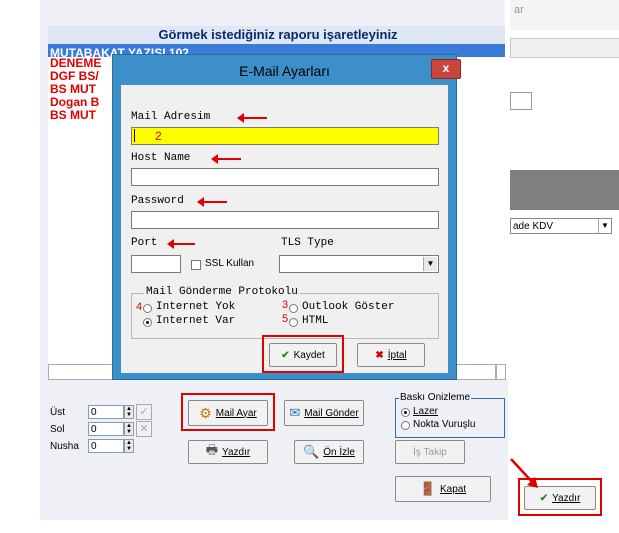 Image resolution: width=619 pixels, height=533 pixels. What do you see at coordinates (139, 307) in the screenshot?
I see `annotation-number: 4` at bounding box center [139, 307].